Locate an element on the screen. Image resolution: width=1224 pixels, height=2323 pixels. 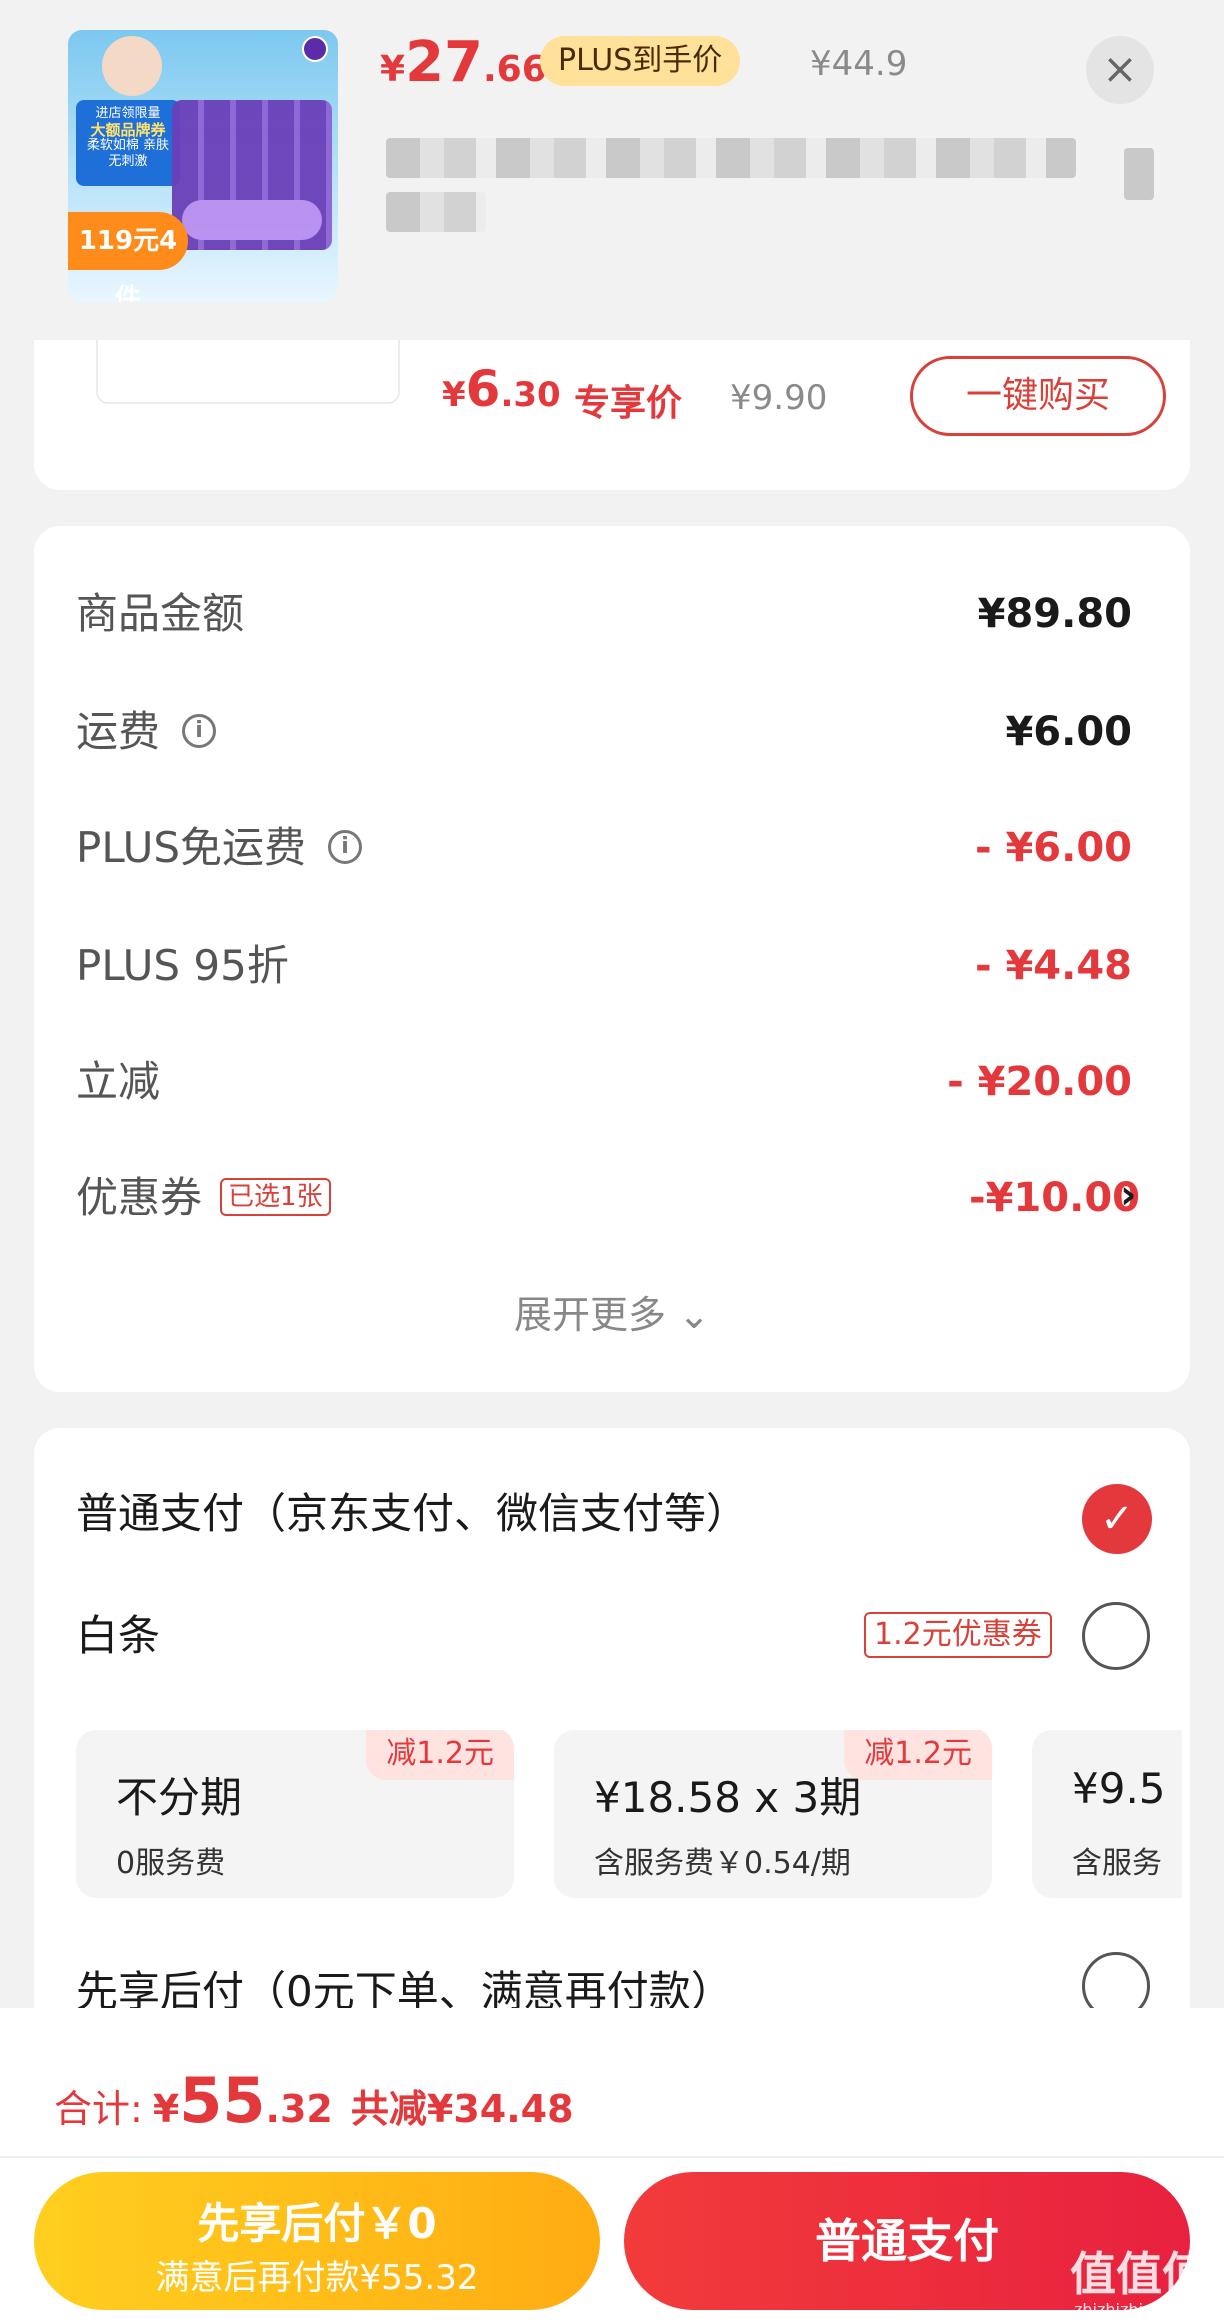
plan-title: ¥9.5 is located at coordinates (1119, 1788).